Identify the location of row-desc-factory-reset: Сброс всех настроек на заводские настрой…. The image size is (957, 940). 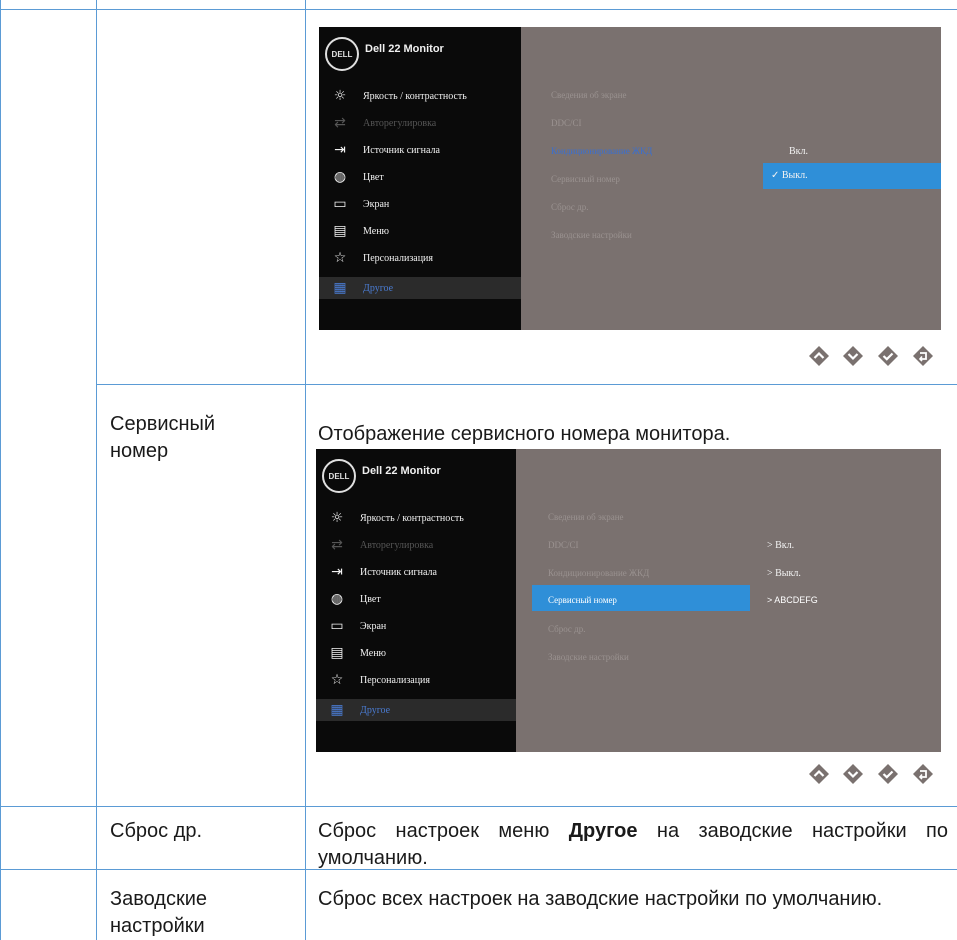
(600, 899).